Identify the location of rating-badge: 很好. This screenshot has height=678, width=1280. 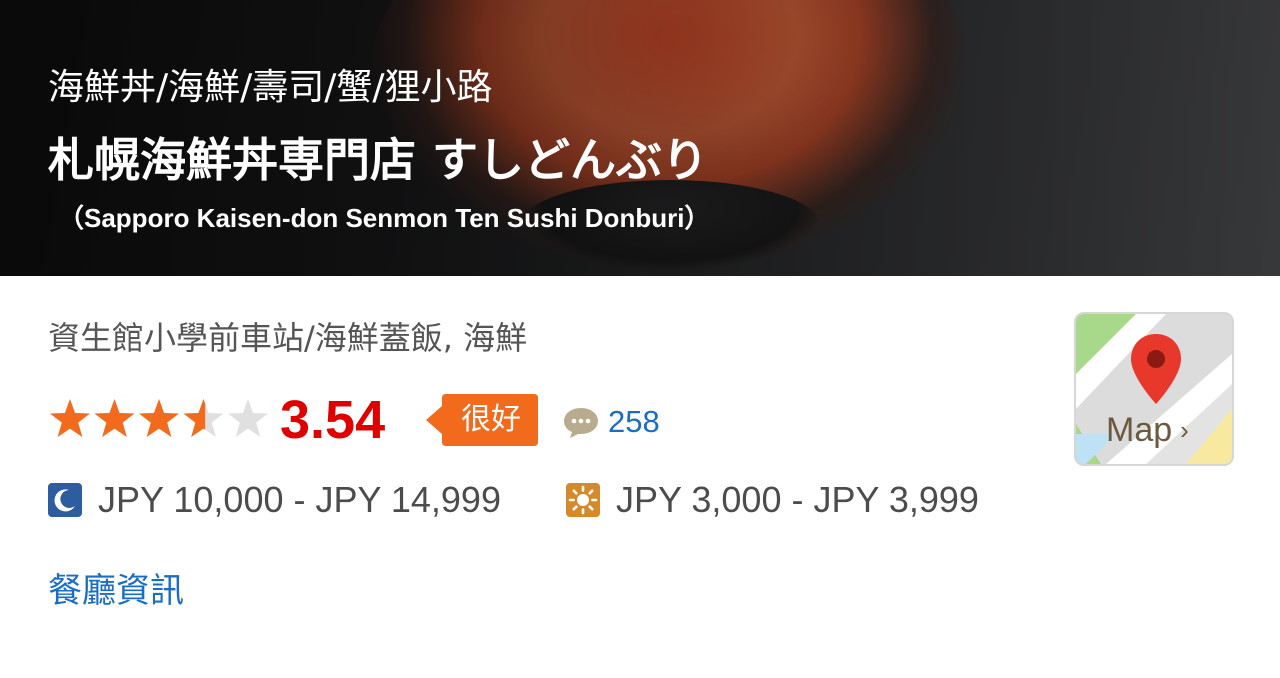
(482, 420).